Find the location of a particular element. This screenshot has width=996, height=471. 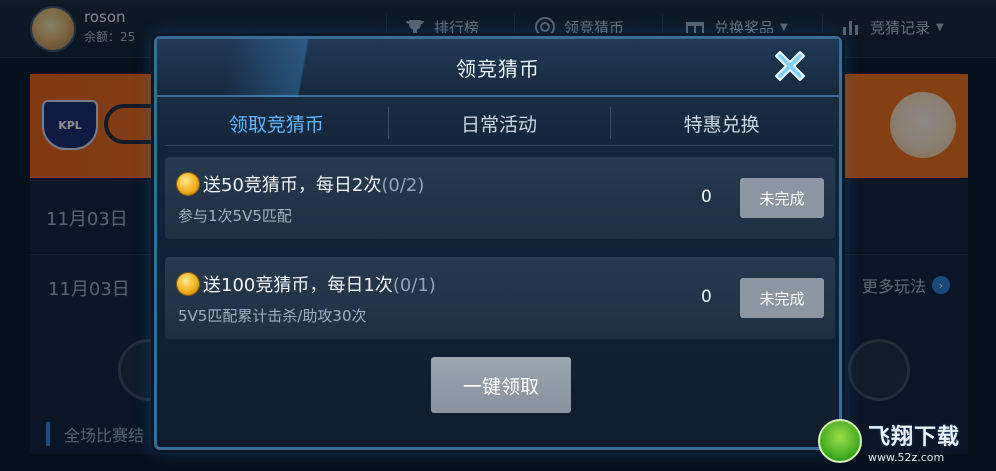

watermark-name: 飞翔下载 is located at coordinates (914, 437).